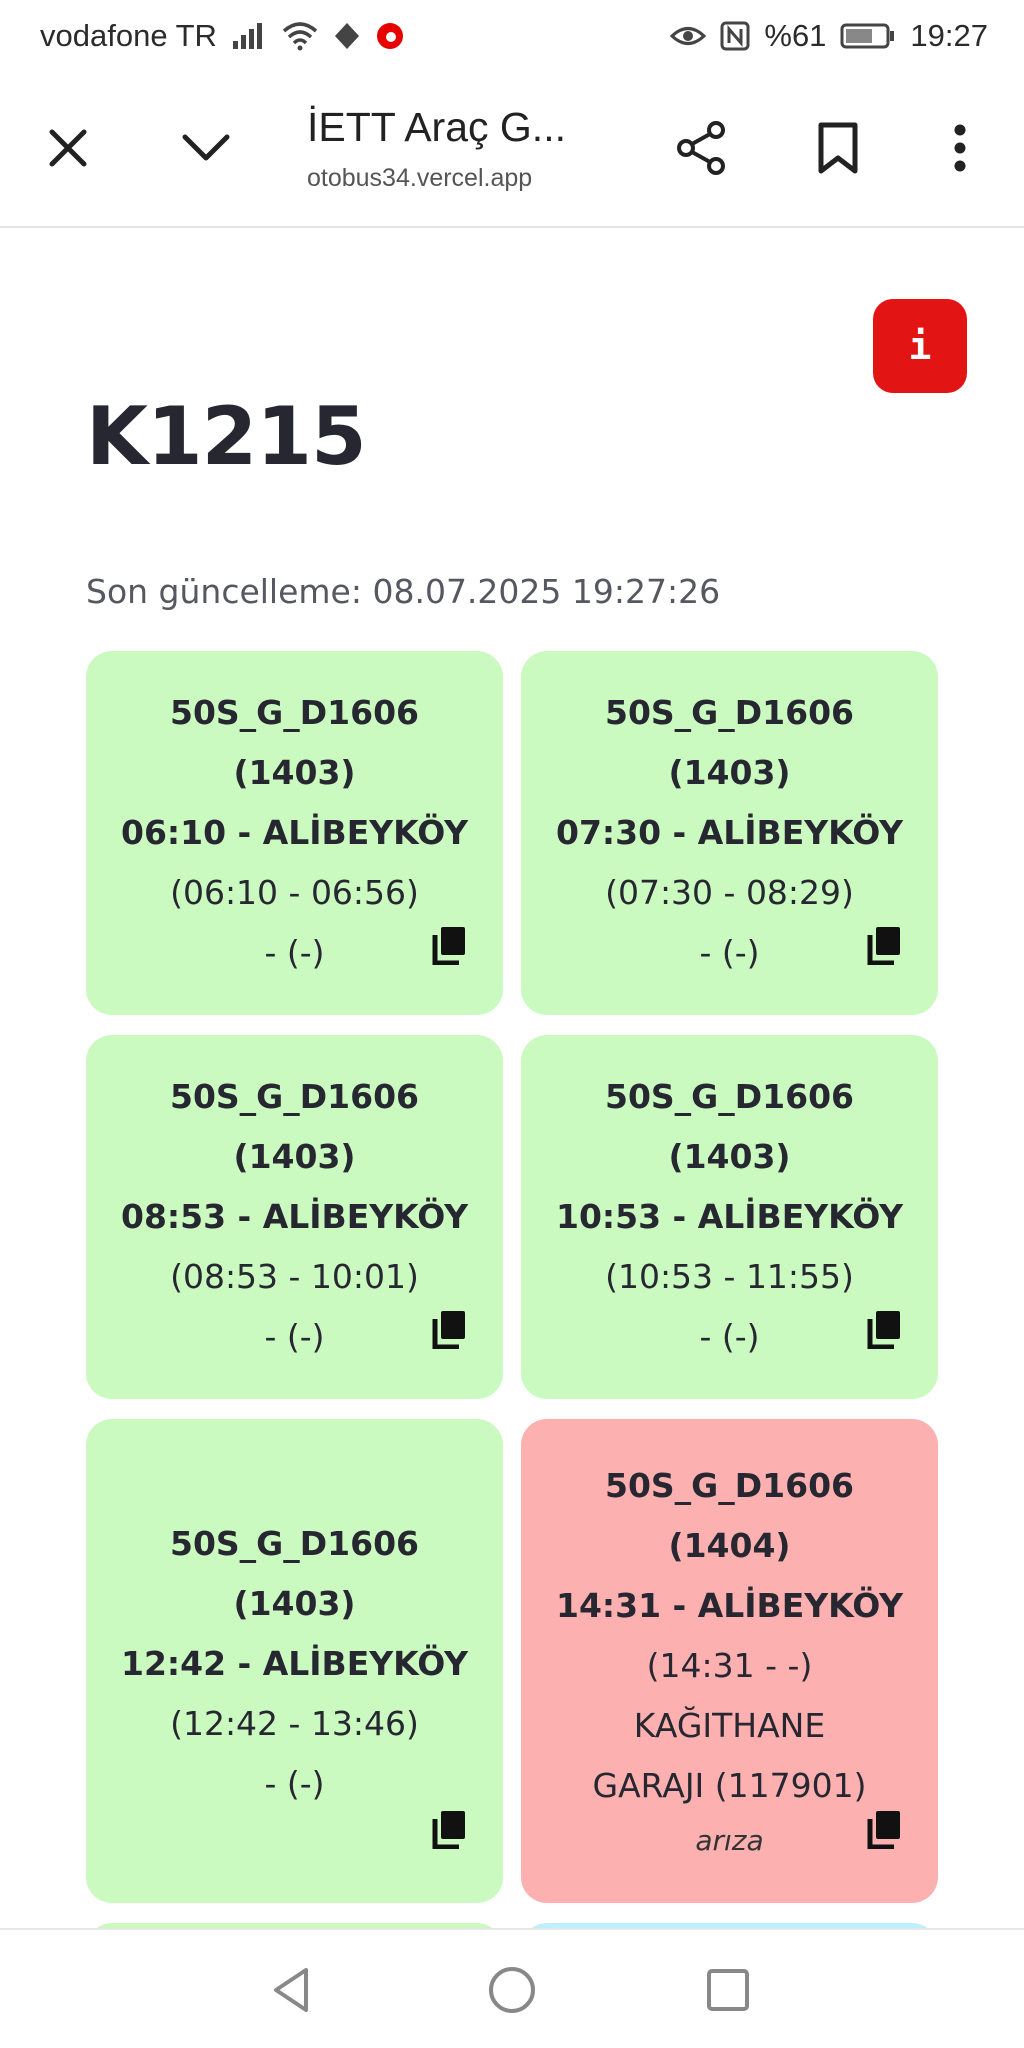  I want to click on trip-card-line: 12:42 - ALİBEYKÖY, so click(294, 1663).